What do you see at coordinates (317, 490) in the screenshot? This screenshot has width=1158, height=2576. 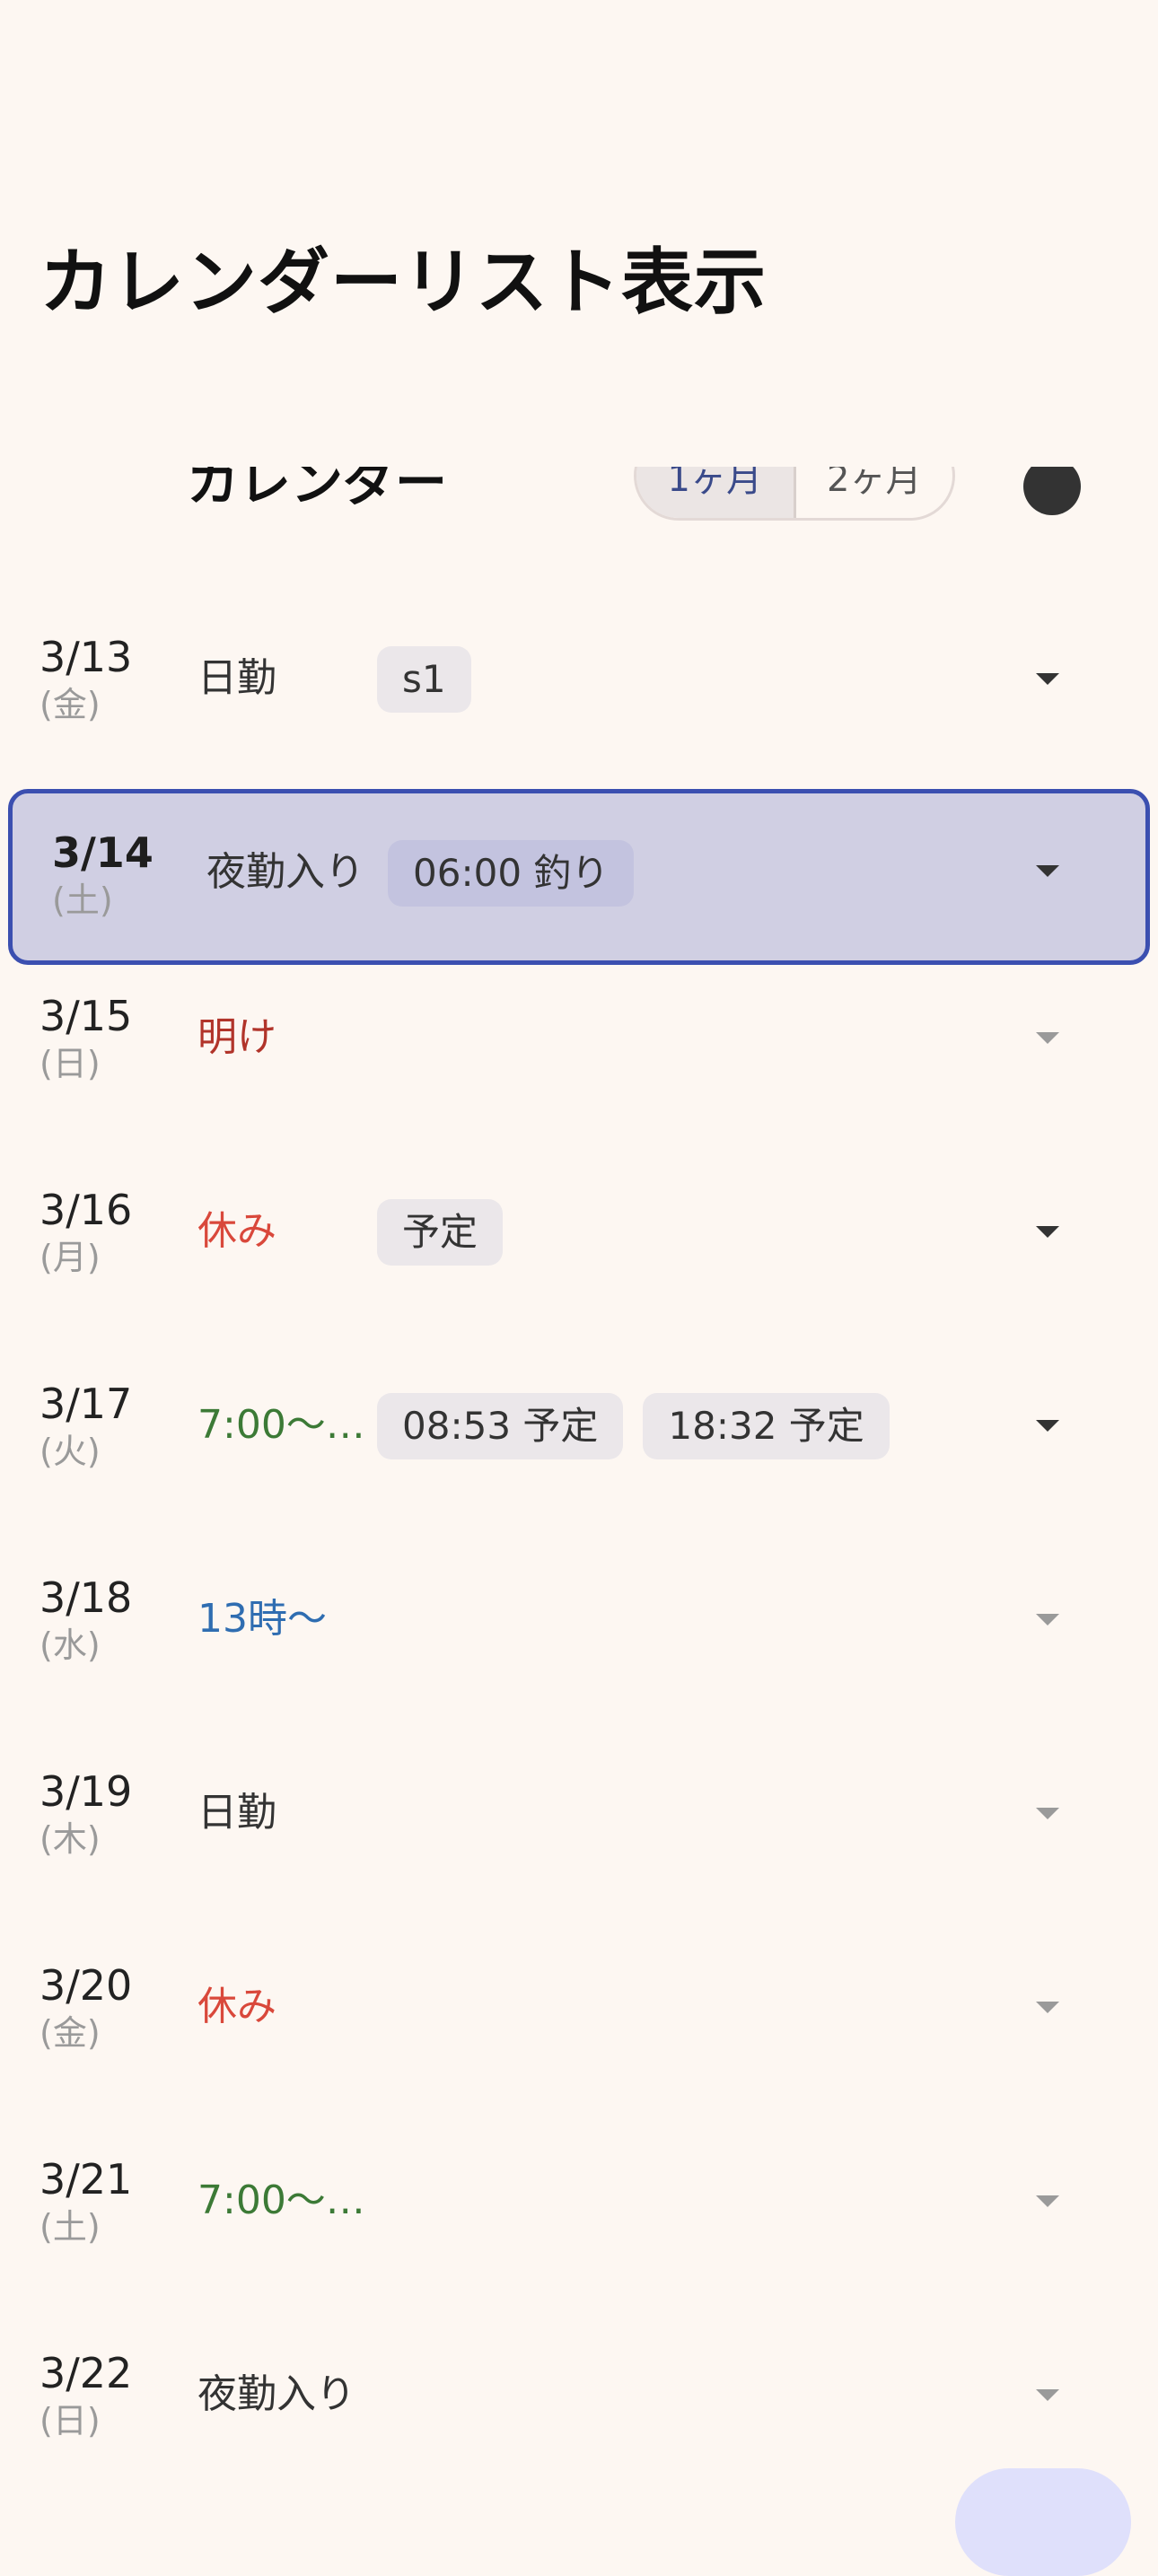 I see `subheader-title: カレンダー` at bounding box center [317, 490].